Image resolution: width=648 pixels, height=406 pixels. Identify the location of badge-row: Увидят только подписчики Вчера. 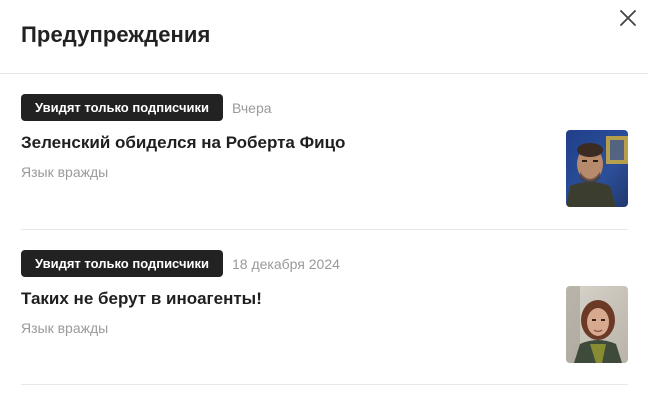
(146, 107).